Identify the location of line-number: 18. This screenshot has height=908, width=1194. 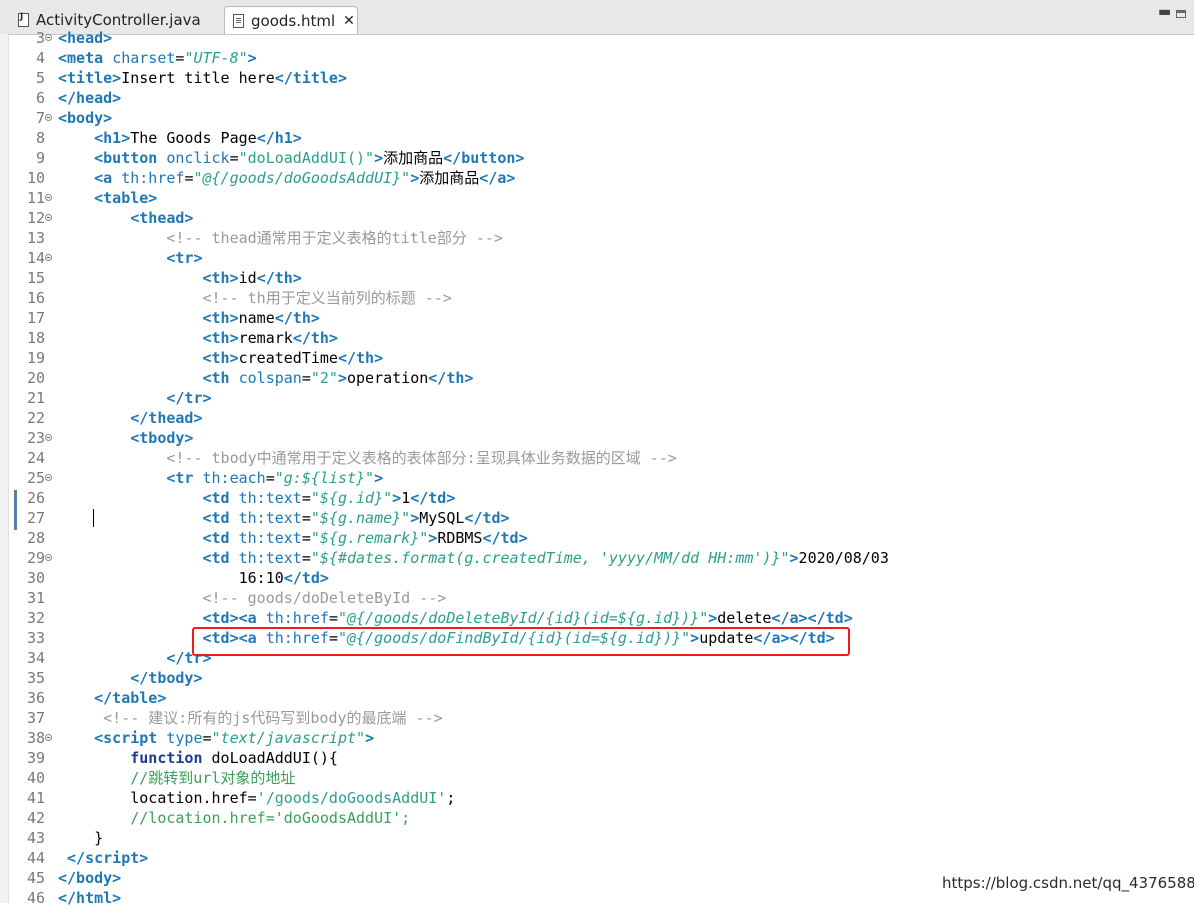
(35, 338).